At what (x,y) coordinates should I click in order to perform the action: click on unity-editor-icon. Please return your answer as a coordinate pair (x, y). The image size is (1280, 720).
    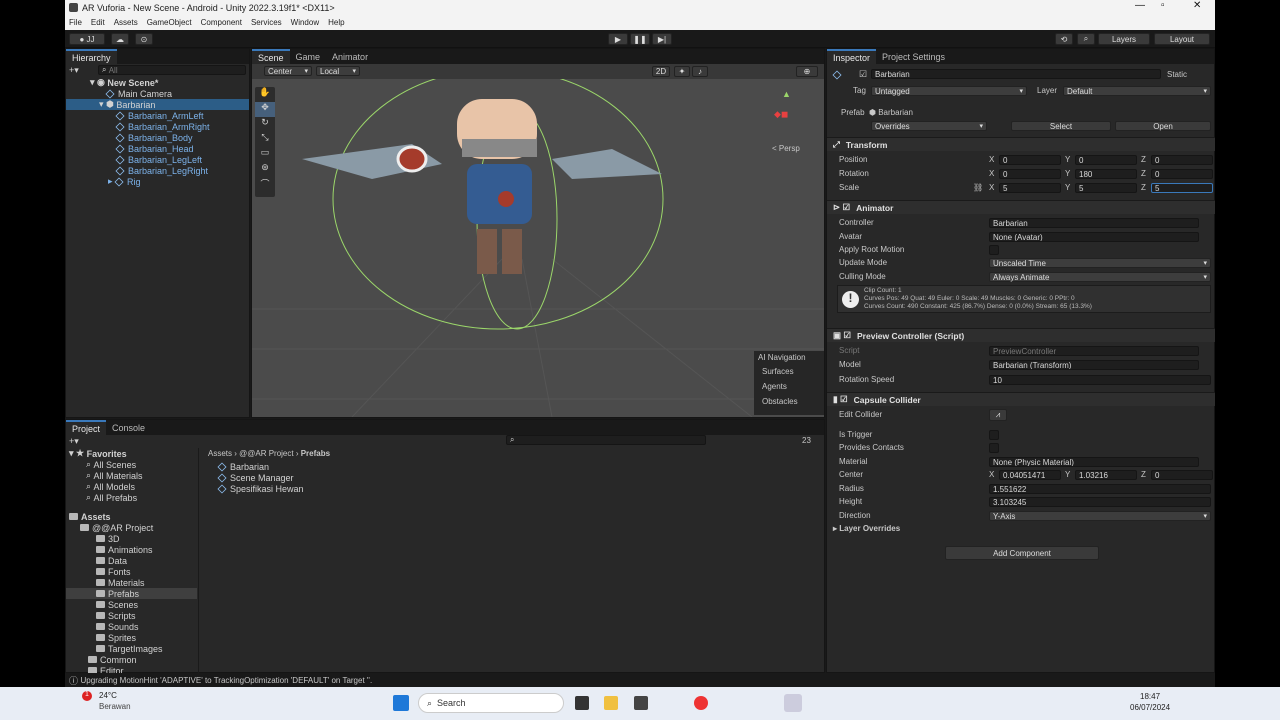
    Looking at the image, I should click on (793, 703).